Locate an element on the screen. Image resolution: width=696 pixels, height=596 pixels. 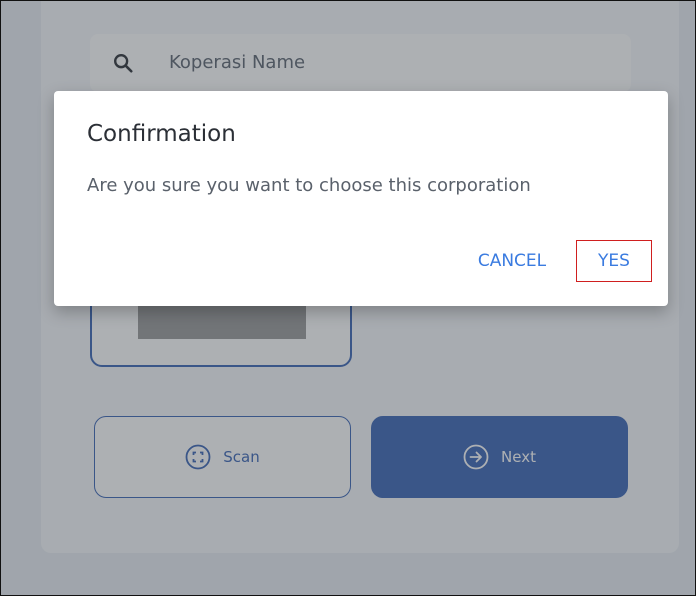
dialog-title: Confirmation is located at coordinates (161, 134).